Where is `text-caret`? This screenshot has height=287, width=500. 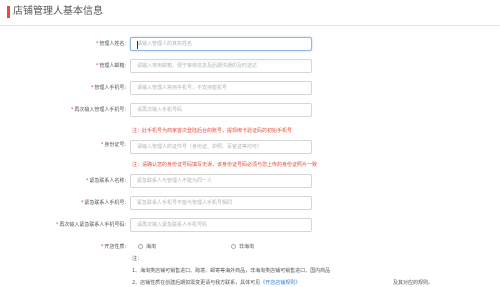
text-caret is located at coordinates (137, 45).